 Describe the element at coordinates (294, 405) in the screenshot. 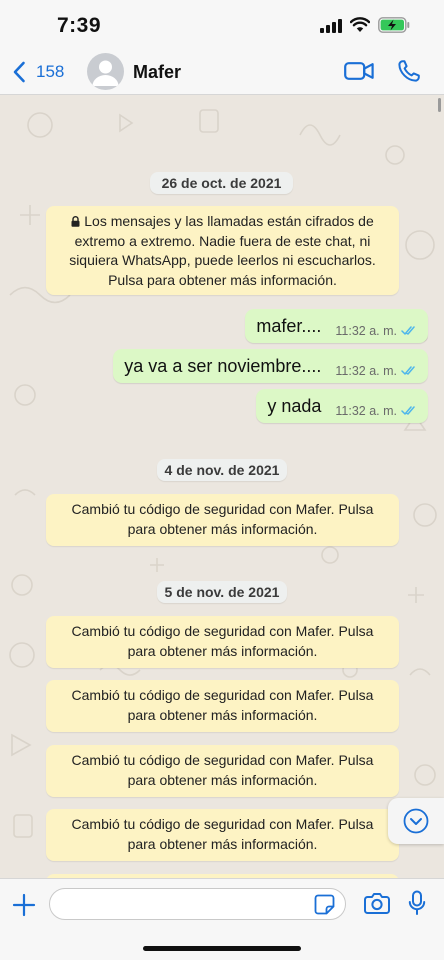

I see `message-text: y nada` at that location.